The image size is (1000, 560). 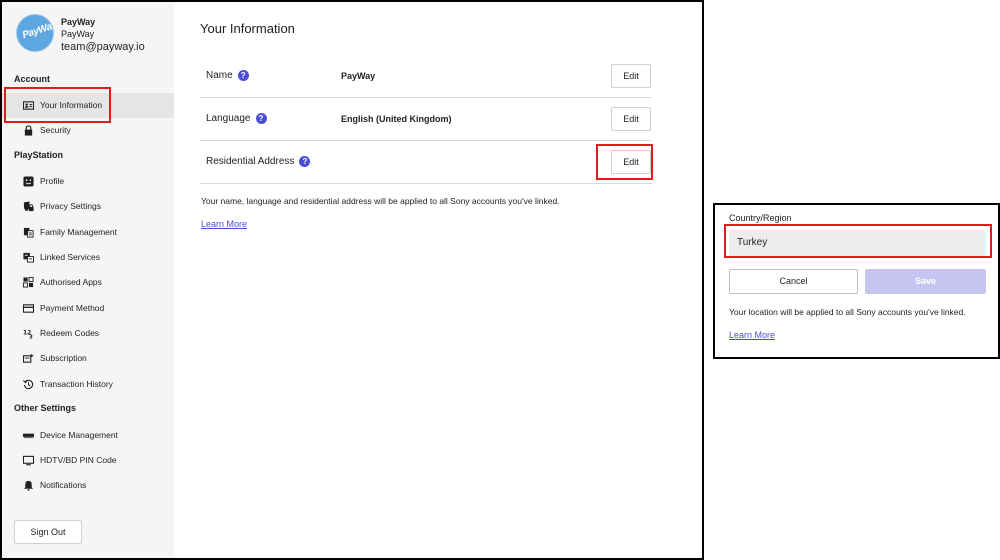 What do you see at coordinates (71, 282) in the screenshot?
I see `sidebar-item-label: Authorised Apps` at bounding box center [71, 282].